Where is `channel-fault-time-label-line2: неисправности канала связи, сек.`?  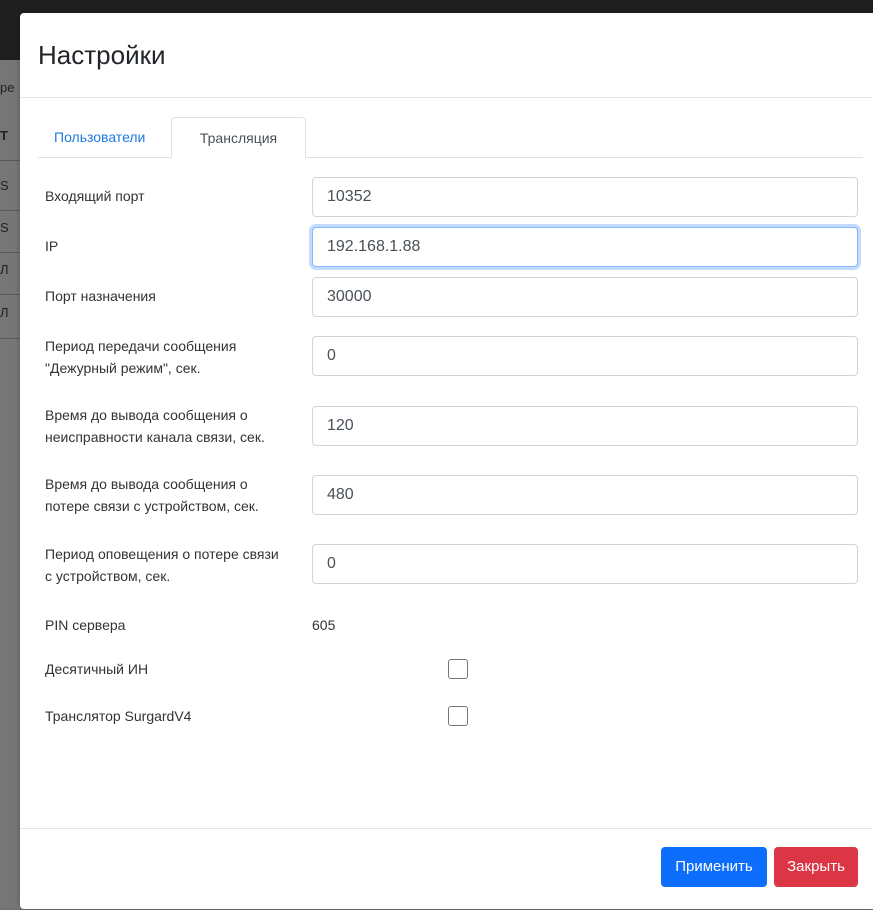 channel-fault-time-label-line2: неисправности канала связи, сек. is located at coordinates (155, 437).